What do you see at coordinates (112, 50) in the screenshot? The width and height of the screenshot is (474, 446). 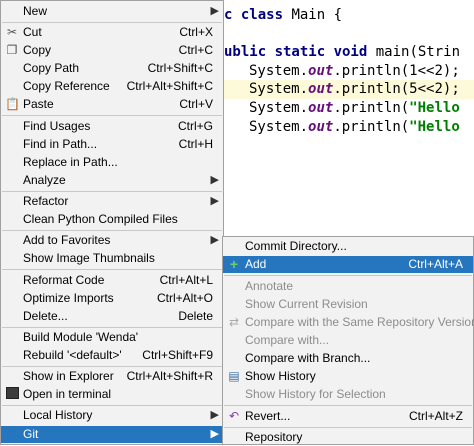 I see `menu-item-copy: ❐ Copy Ctrl+C` at bounding box center [112, 50].